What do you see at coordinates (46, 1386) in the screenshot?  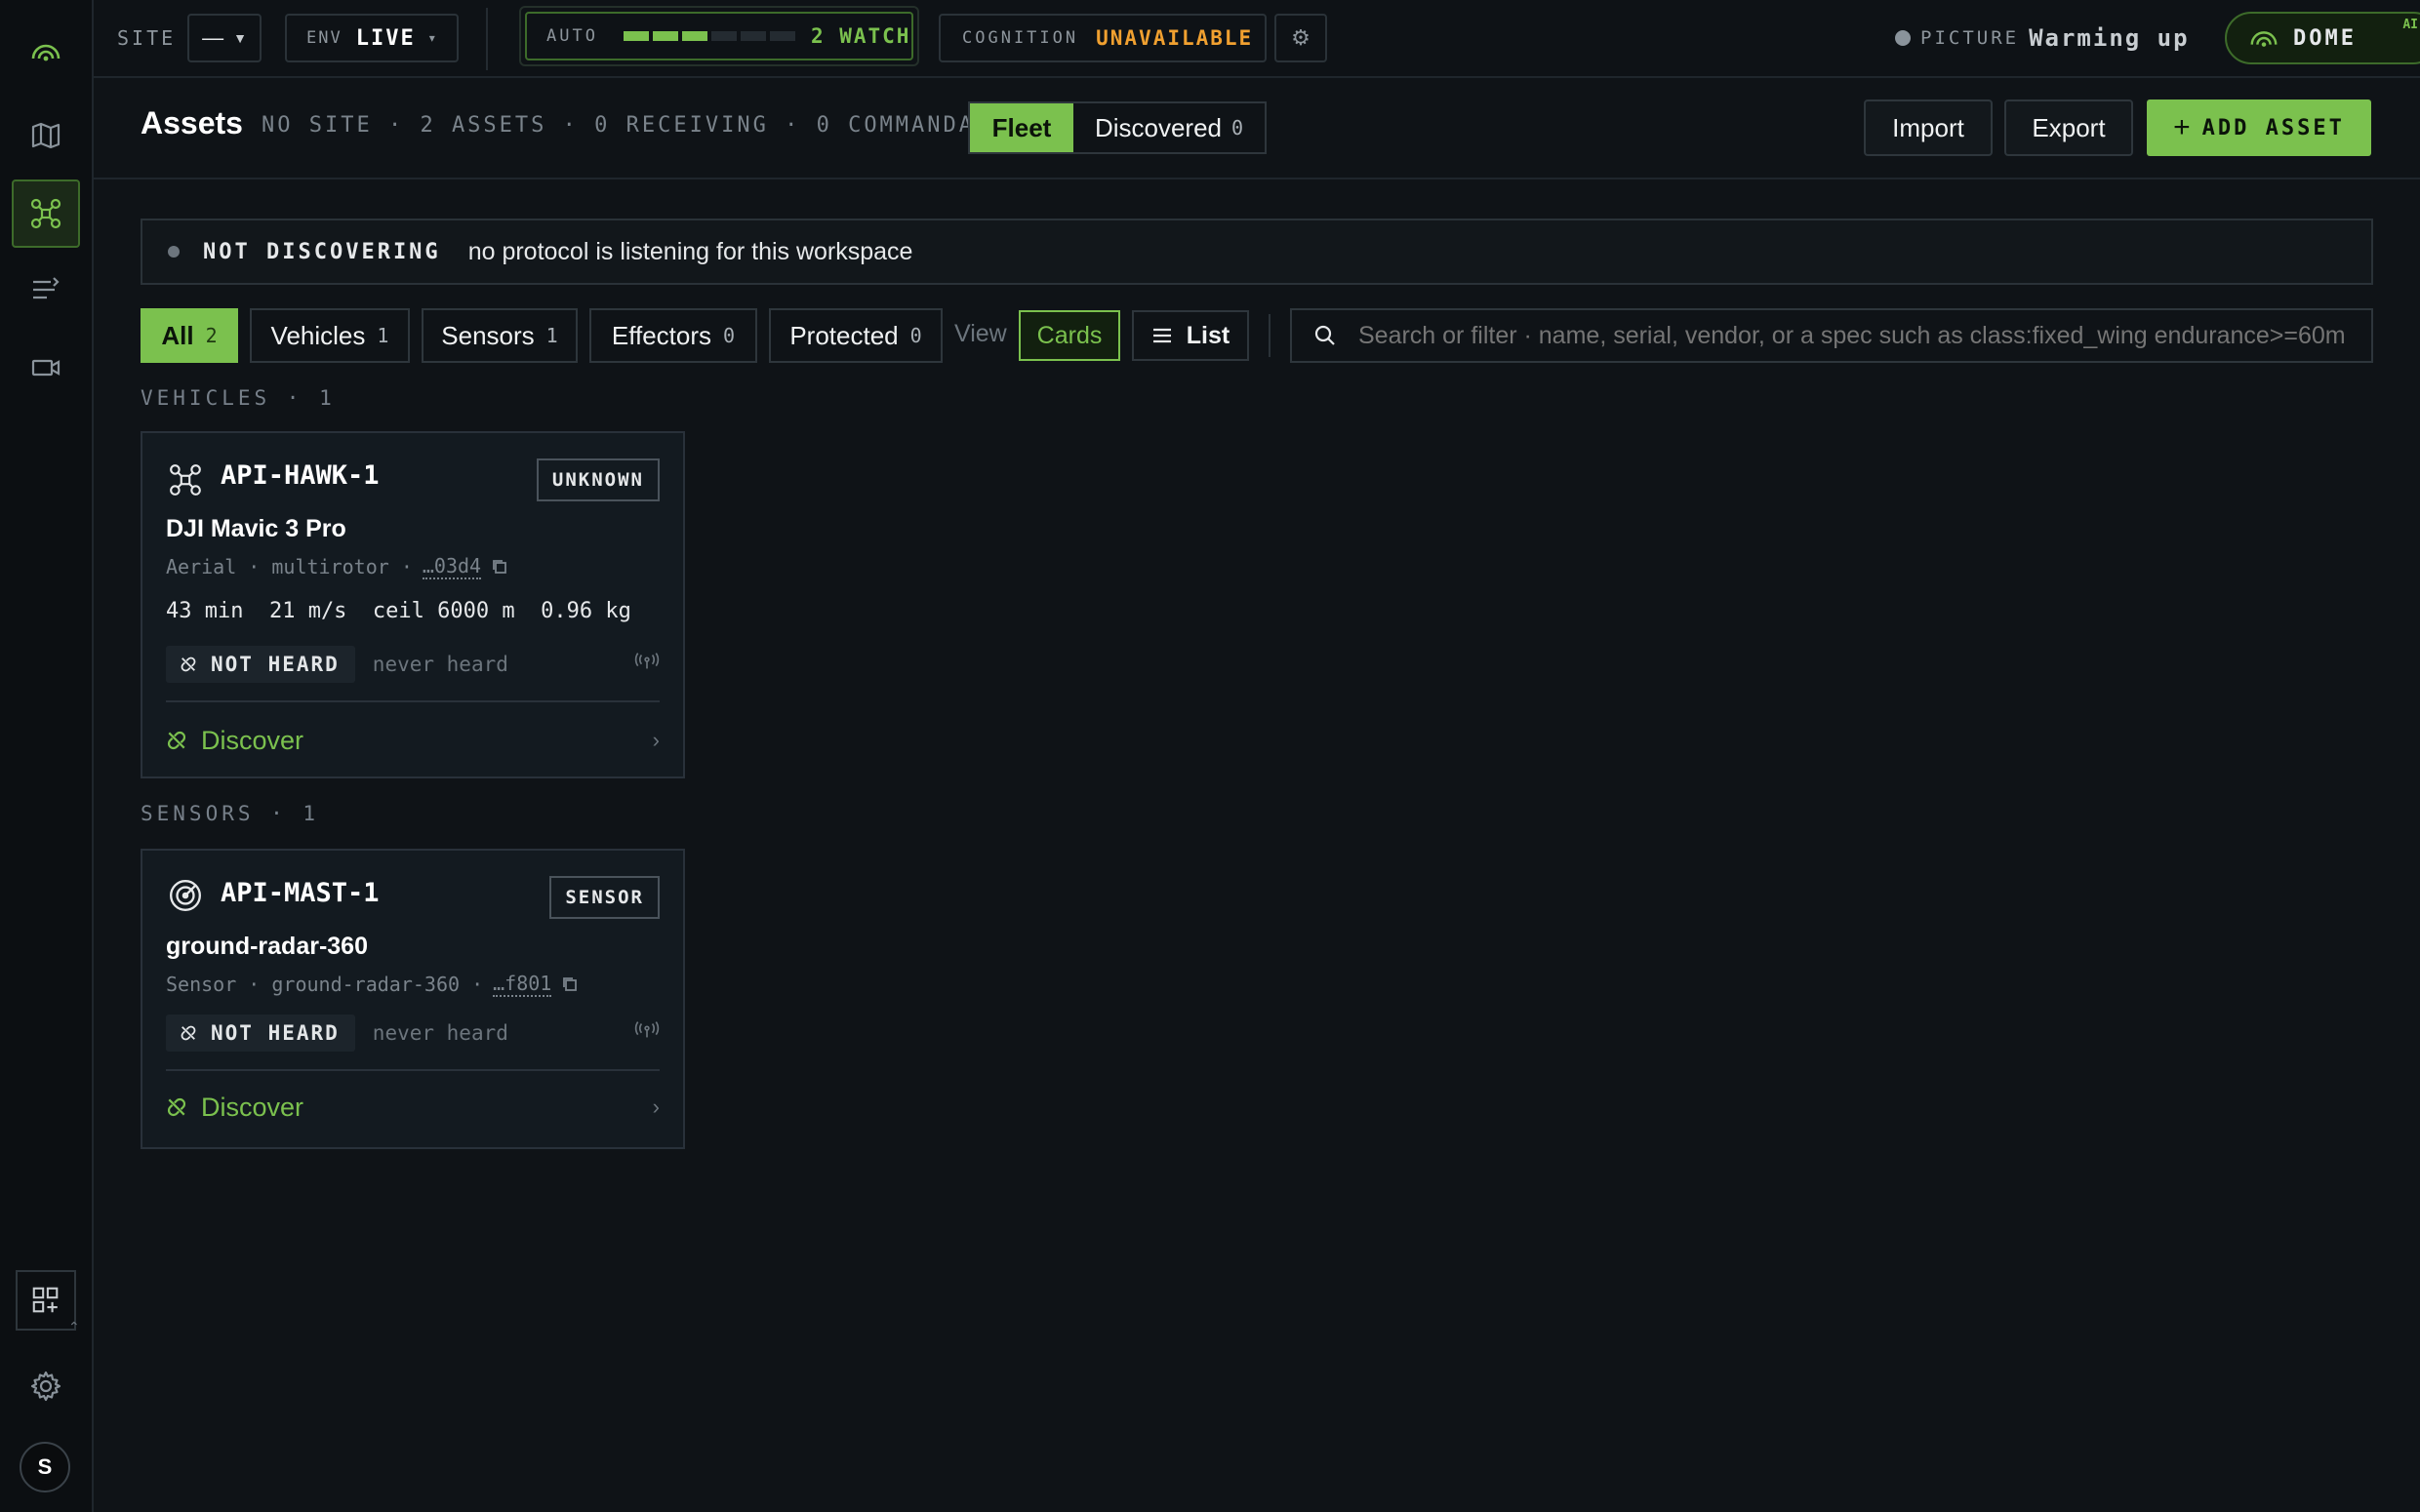 I see `settings-gear-icon` at bounding box center [46, 1386].